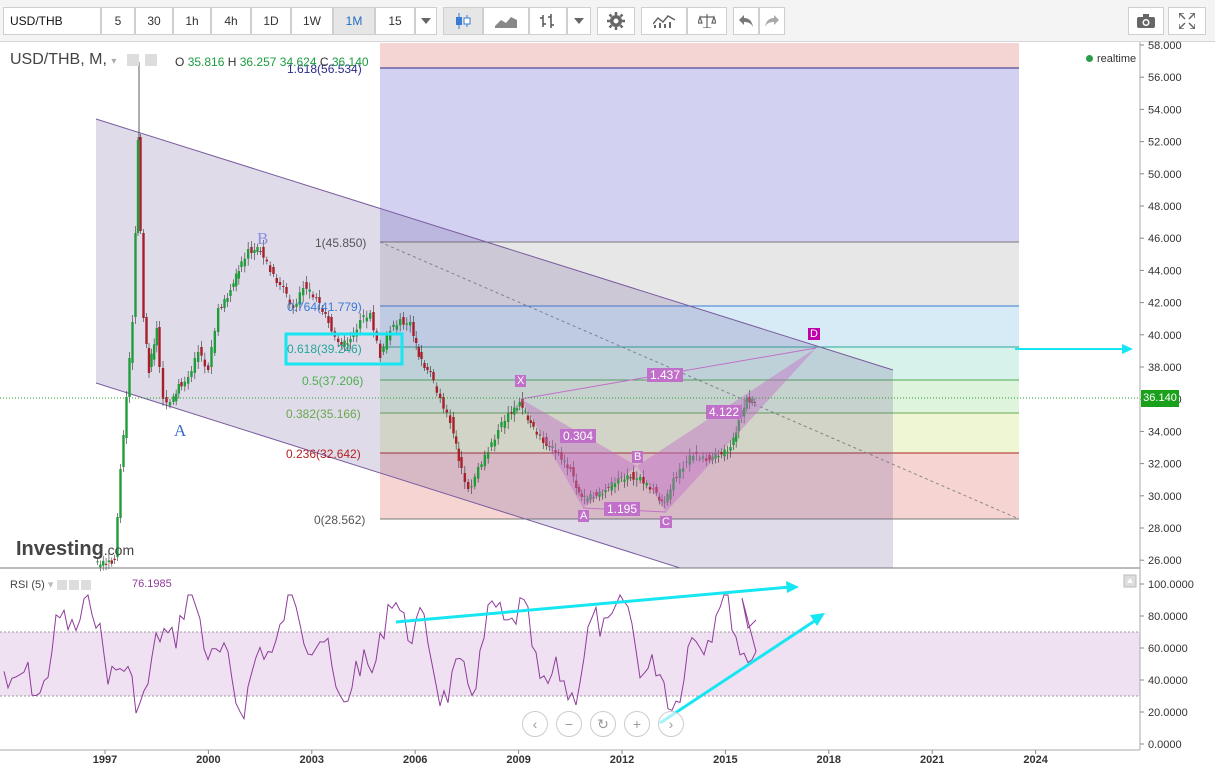 Image resolution: width=1215 pixels, height=771 pixels. What do you see at coordinates (206, 62) in the screenshot?
I see `open-value: 35.816` at bounding box center [206, 62].